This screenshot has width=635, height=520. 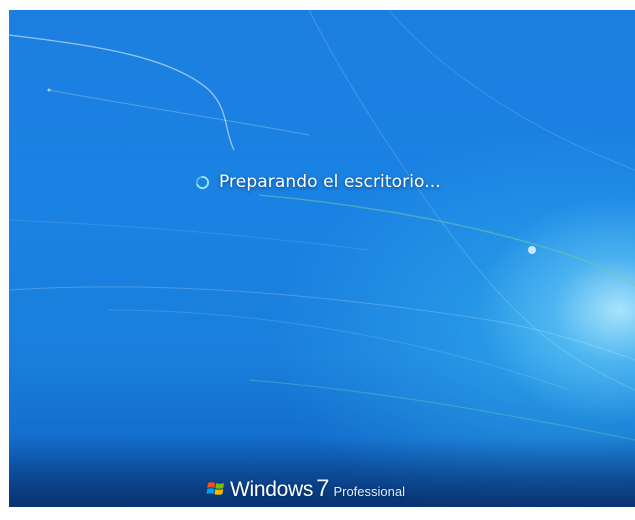 I want to click on brand-version: 7, so click(x=323, y=488).